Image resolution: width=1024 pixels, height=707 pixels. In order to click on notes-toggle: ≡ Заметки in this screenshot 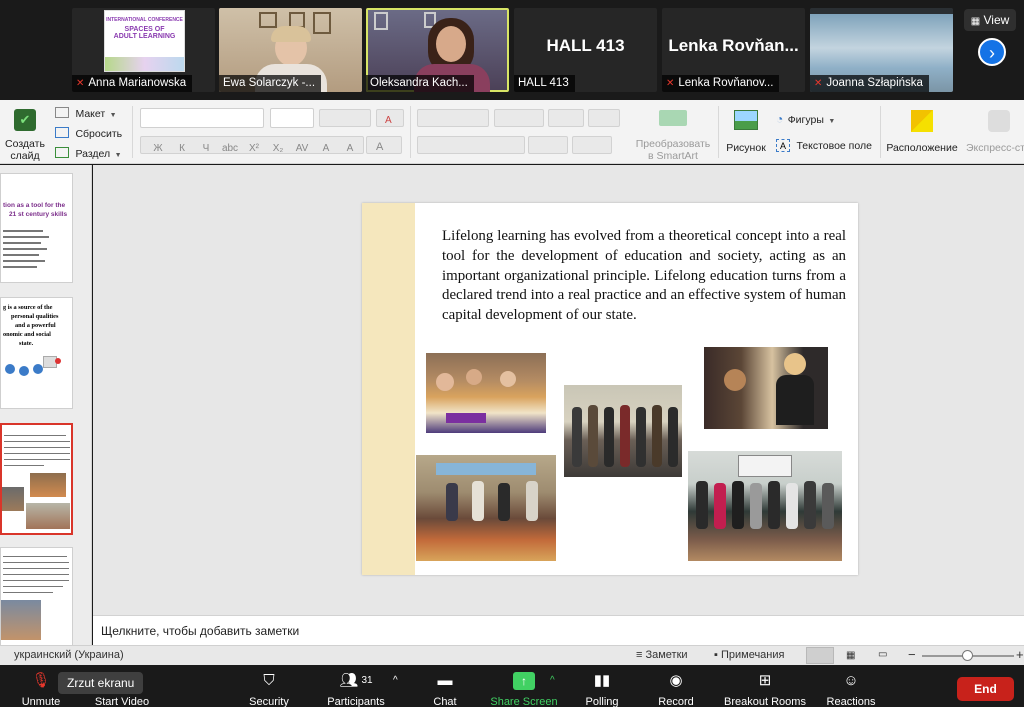, I will do `click(662, 655)`.